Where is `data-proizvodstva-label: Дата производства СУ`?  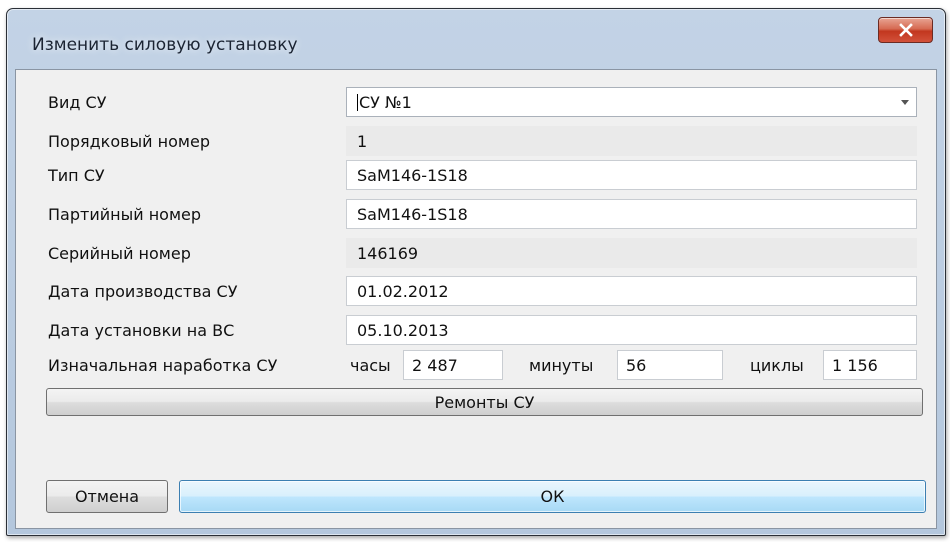
data-proizvodstva-label: Дата производства СУ is located at coordinates (143, 291).